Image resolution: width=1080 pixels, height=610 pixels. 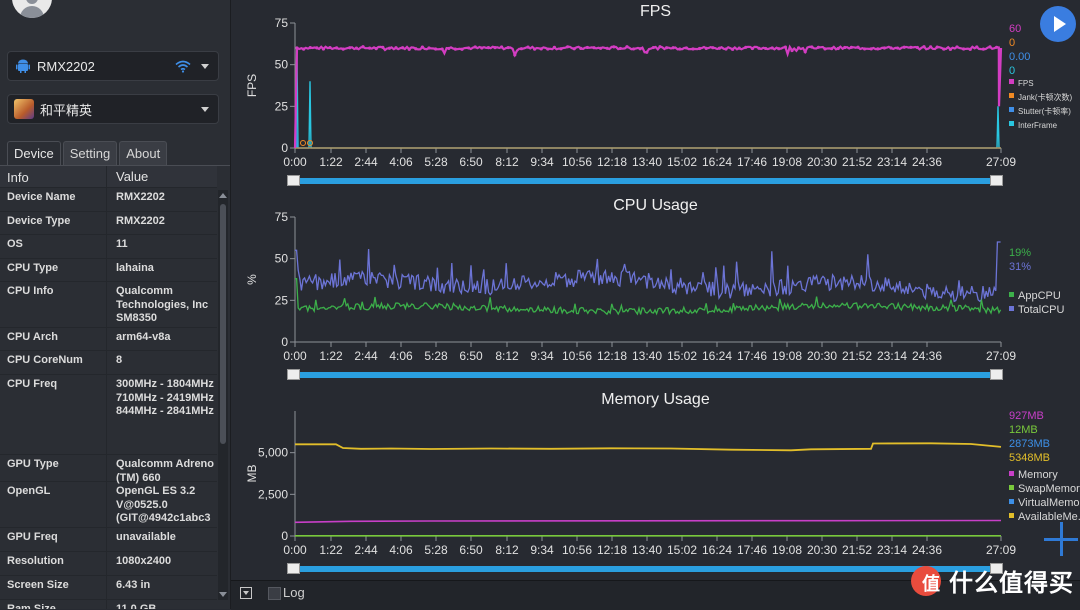 What do you see at coordinates (108, 564) in the screenshot?
I see `table-row: Resolution 1080x2400` at bounding box center [108, 564].